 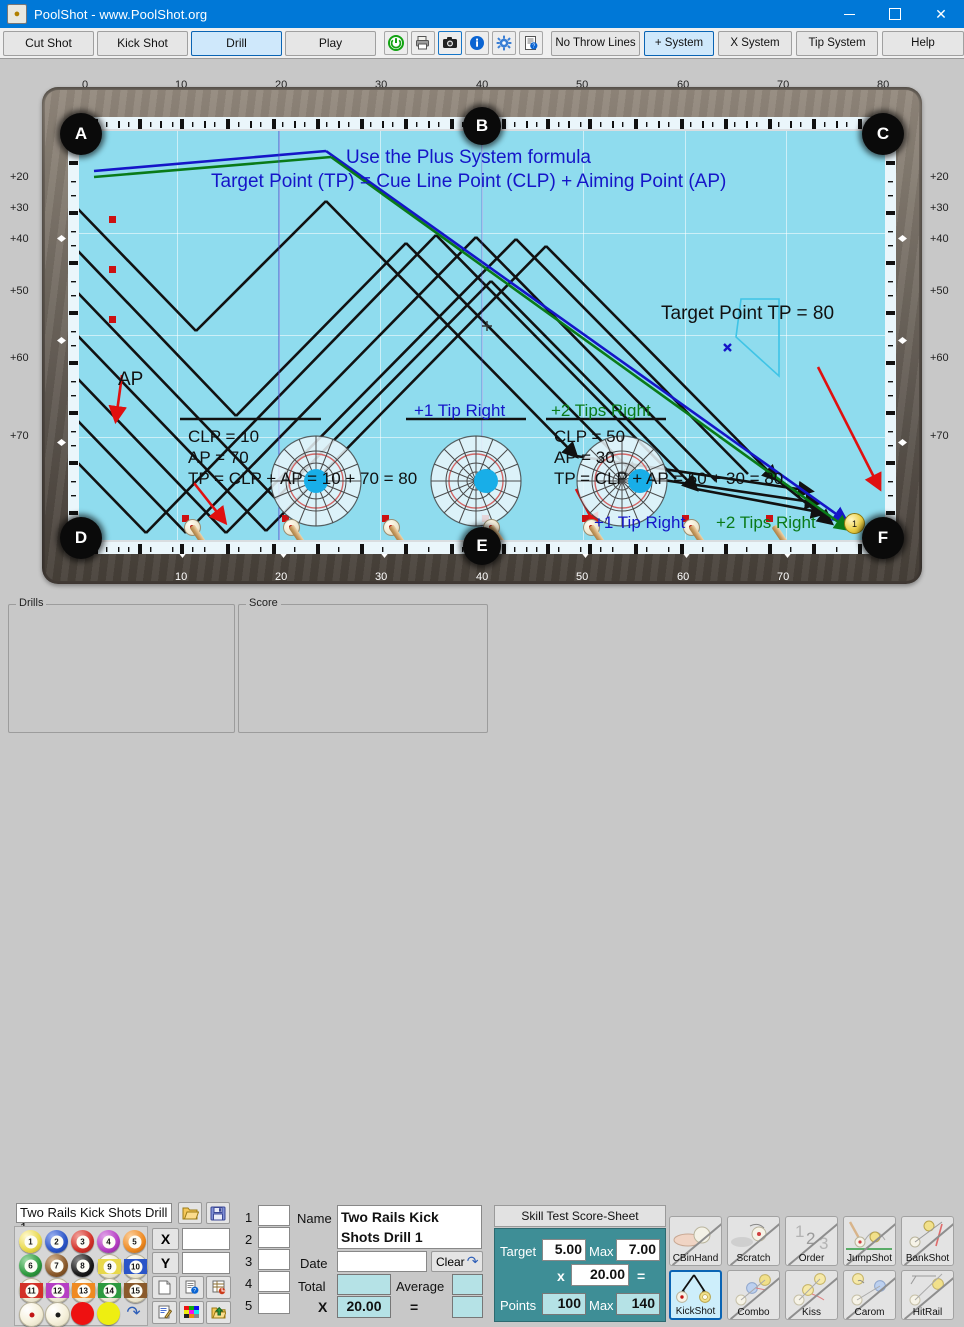 What do you see at coordinates (695, 1295) in the screenshot?
I see `kick-shot-button: KickShot` at bounding box center [695, 1295].